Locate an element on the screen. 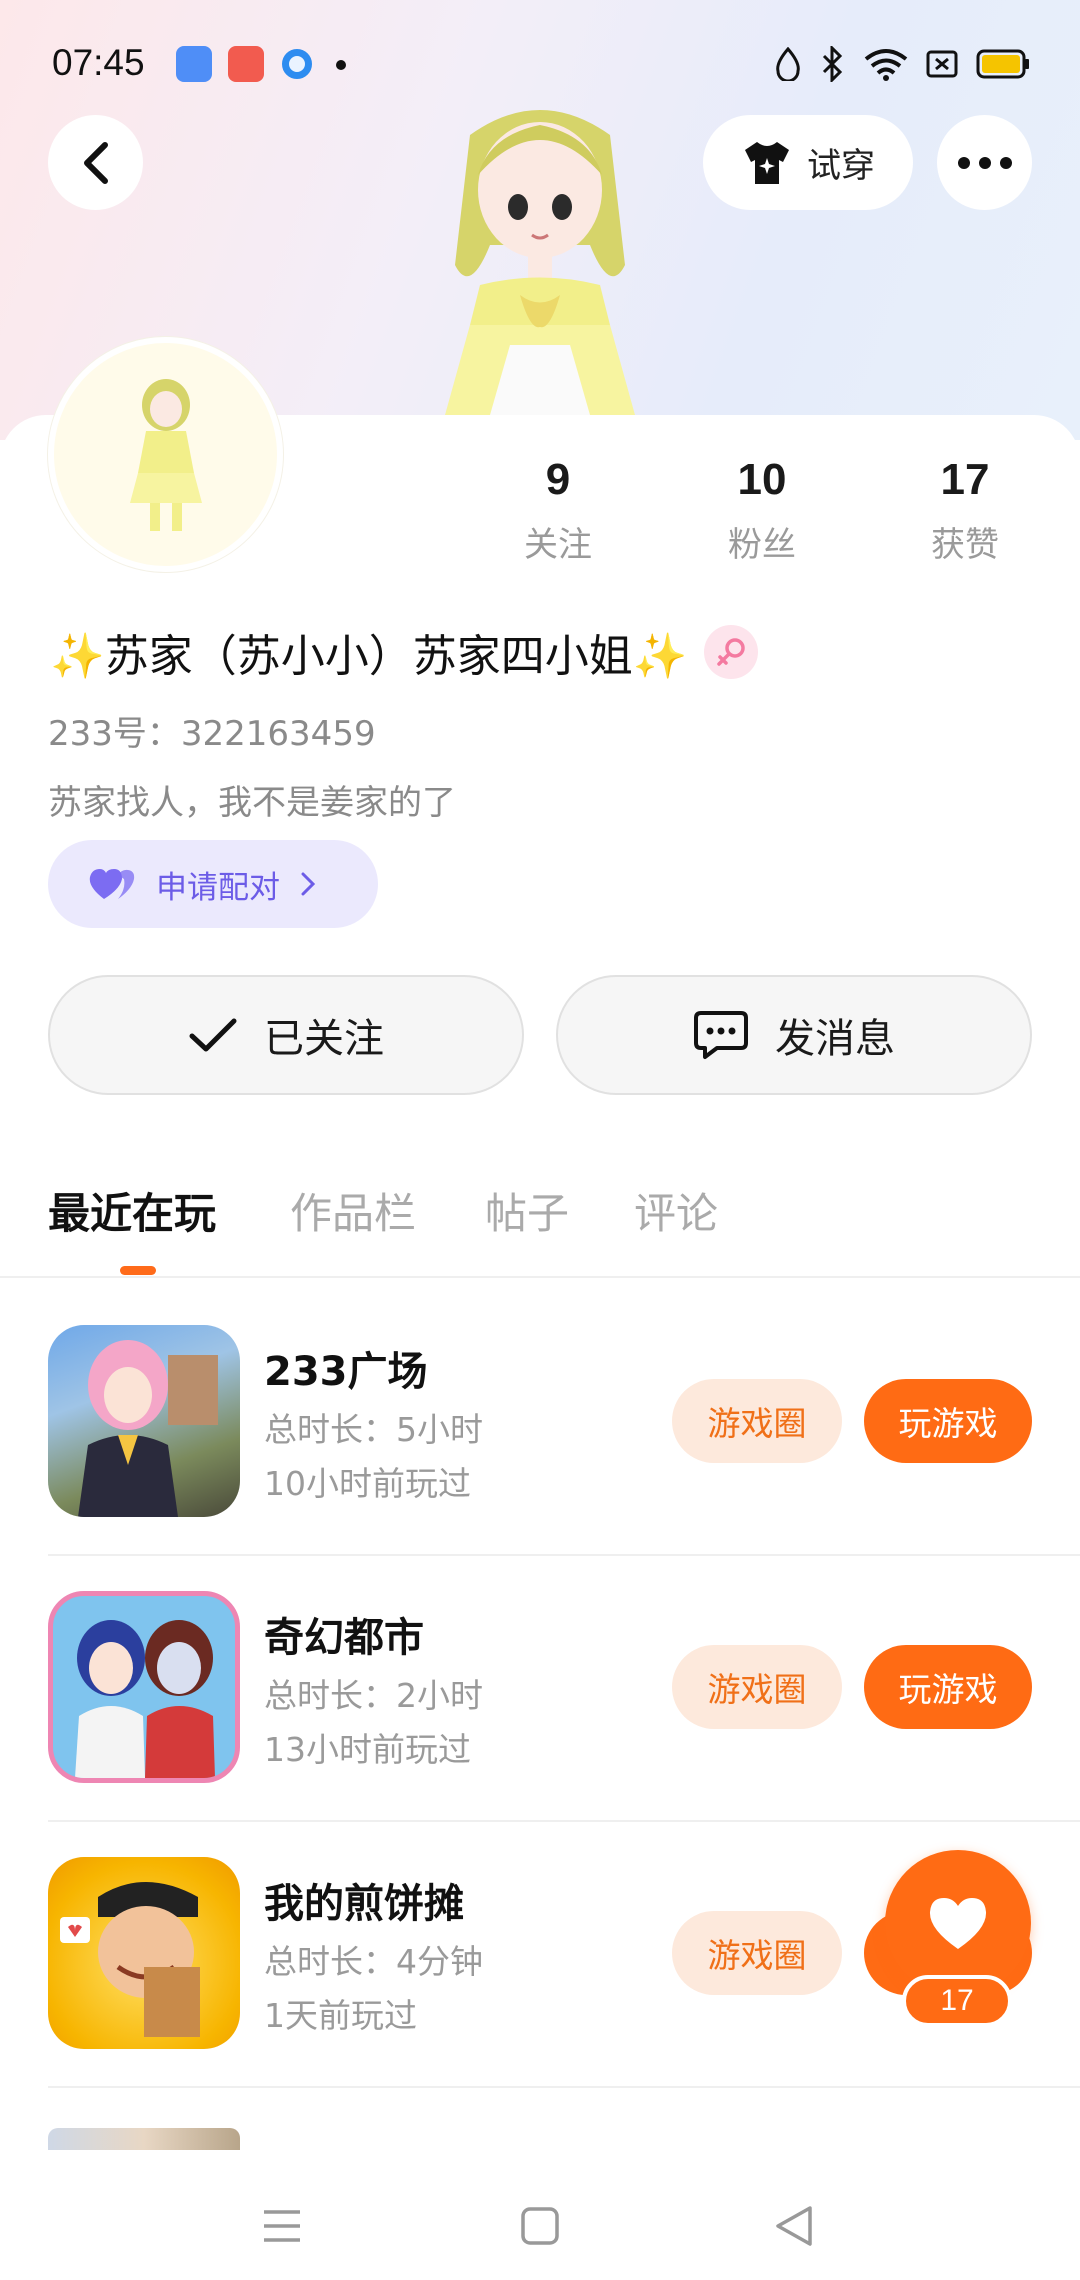  chat-bubble-icon is located at coordinates (721, 1035).